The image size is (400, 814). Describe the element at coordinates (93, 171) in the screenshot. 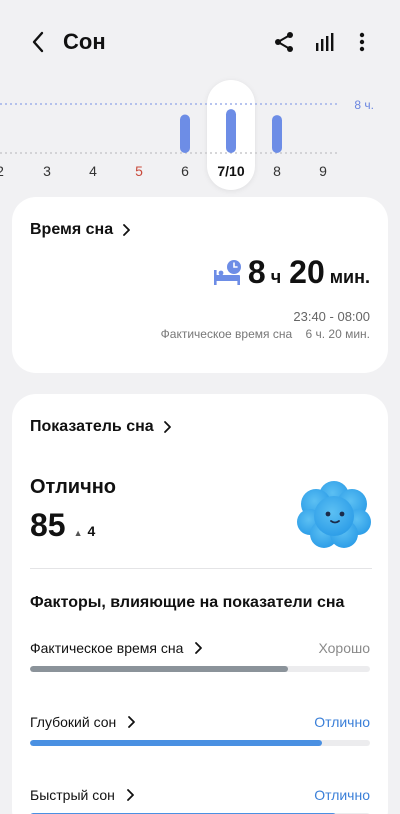

I see `day-label: 4` at that location.